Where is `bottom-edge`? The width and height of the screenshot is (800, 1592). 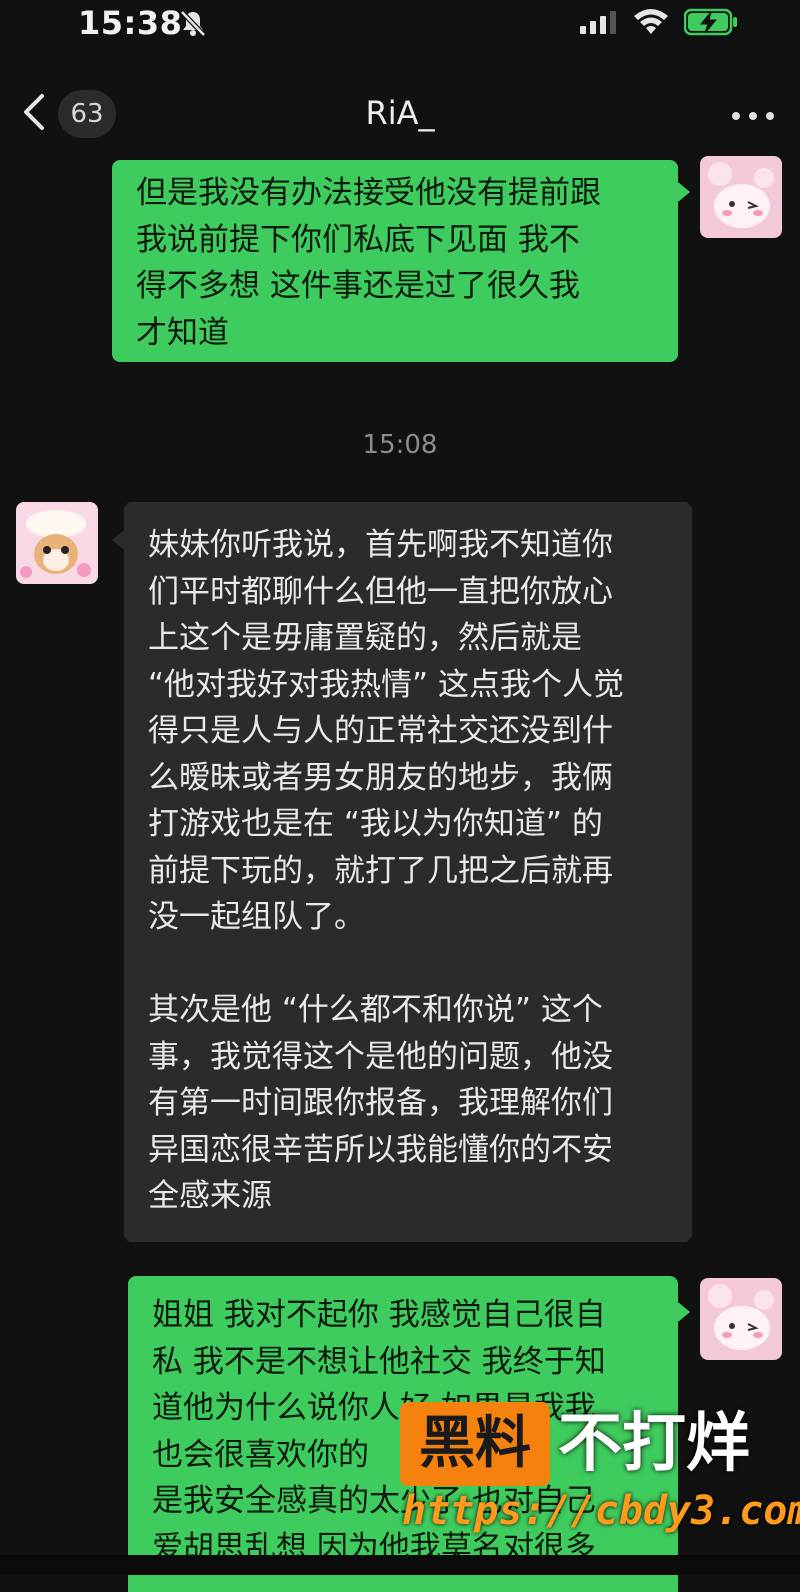
bottom-edge is located at coordinates (400, 1565).